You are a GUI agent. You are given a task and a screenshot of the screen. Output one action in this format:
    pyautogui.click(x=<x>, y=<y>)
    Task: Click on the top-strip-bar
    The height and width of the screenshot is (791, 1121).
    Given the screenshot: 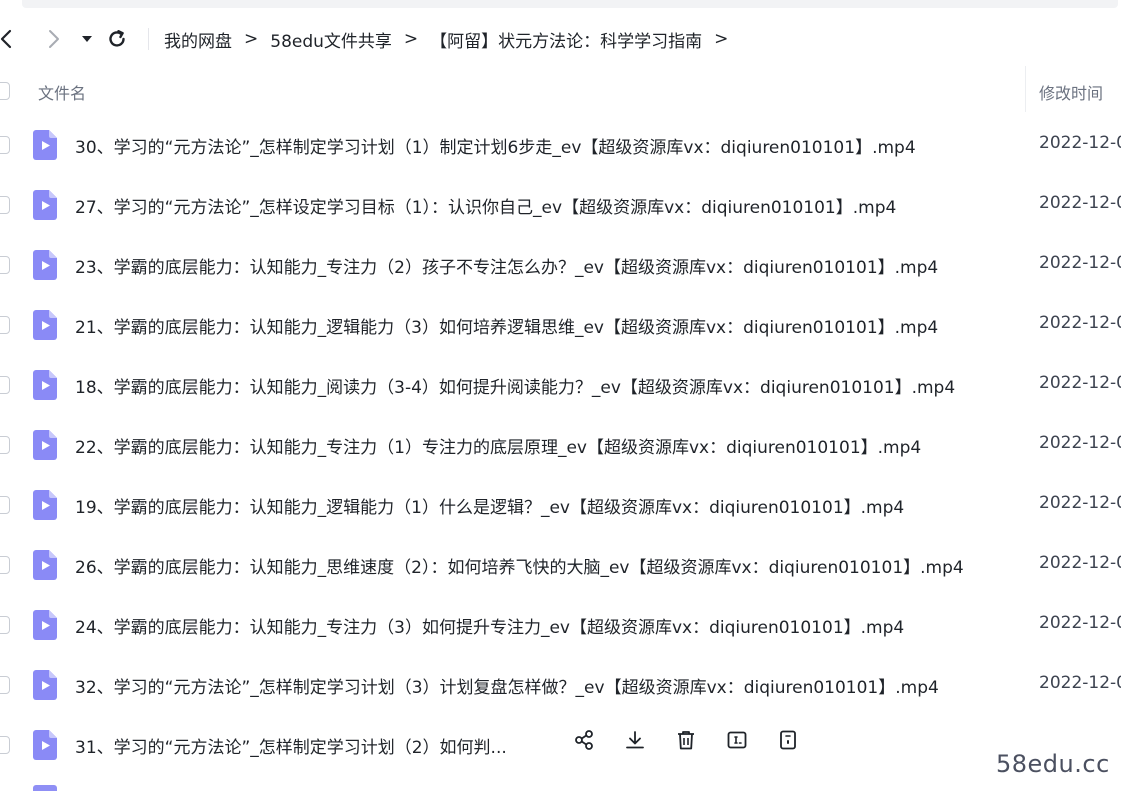 What is the action you would take?
    pyautogui.click(x=570, y=4)
    